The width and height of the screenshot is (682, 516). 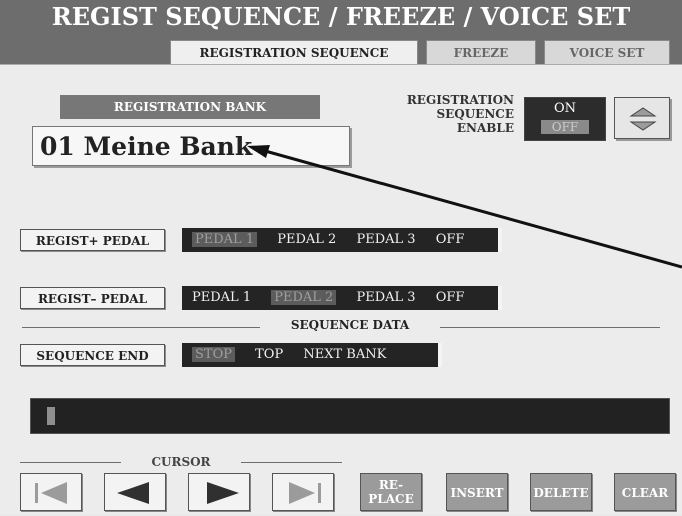 What do you see at coordinates (269, 354) in the screenshot?
I see `sequence-end-option-top: TOP` at bounding box center [269, 354].